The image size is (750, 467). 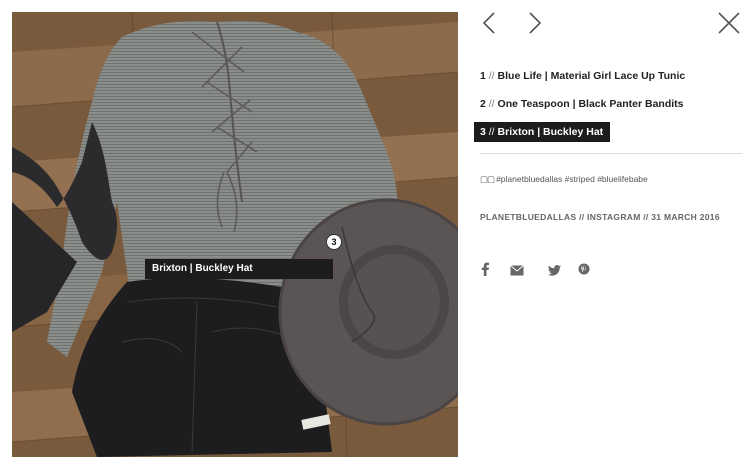 I want to click on product-item-active: 3 // Brixton | Buckley Hat, so click(x=542, y=132).